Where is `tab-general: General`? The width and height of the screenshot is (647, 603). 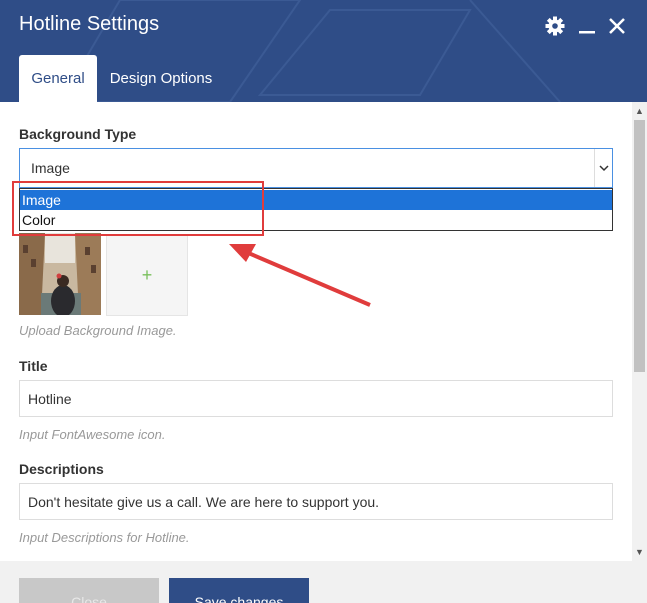
tab-general: General is located at coordinates (58, 78).